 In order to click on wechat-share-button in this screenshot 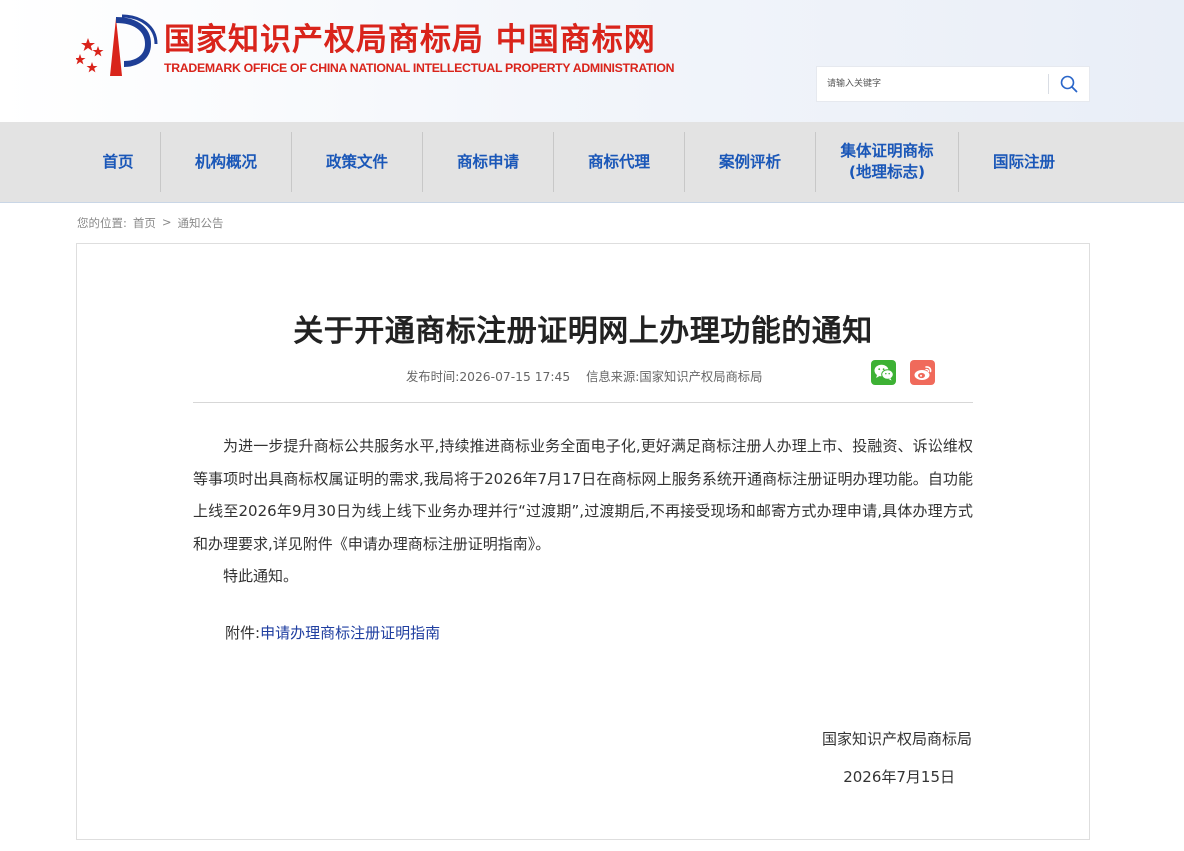, I will do `click(883, 372)`.